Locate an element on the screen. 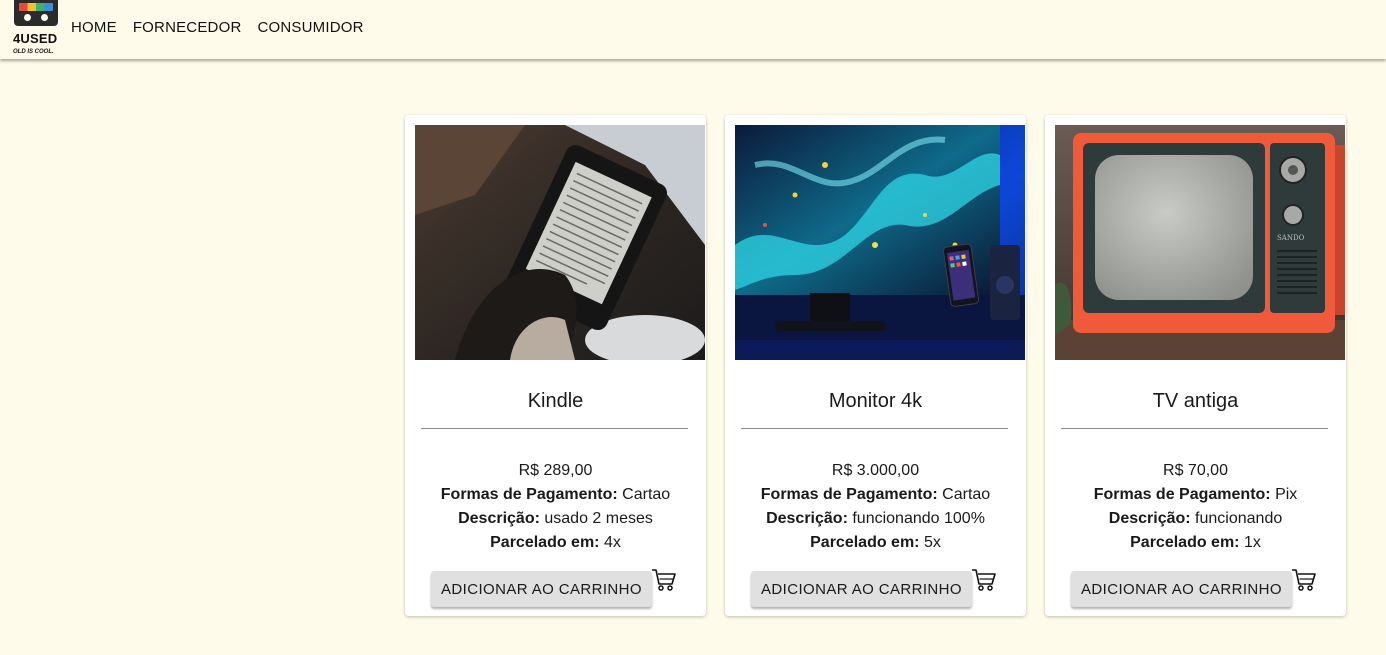 This screenshot has width=1386, height=655. installments-value: 1x is located at coordinates (1252, 542).